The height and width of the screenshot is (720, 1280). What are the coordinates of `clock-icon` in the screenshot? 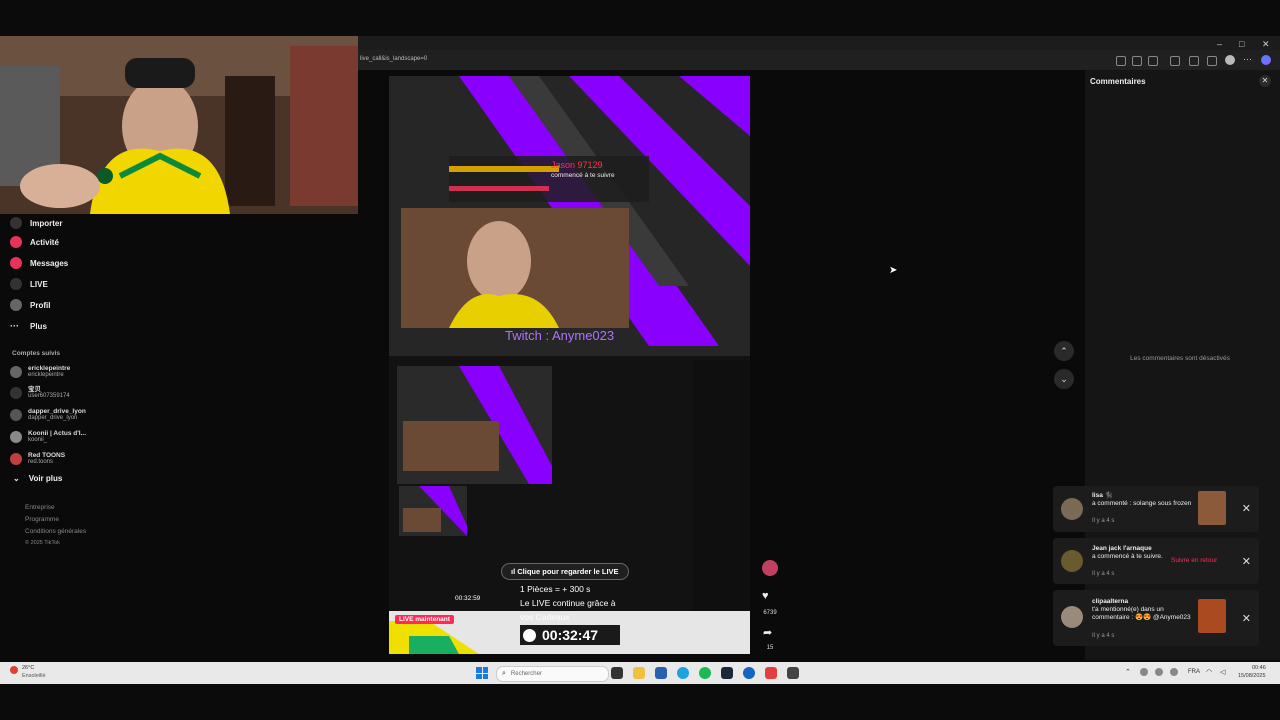 It's located at (529, 635).